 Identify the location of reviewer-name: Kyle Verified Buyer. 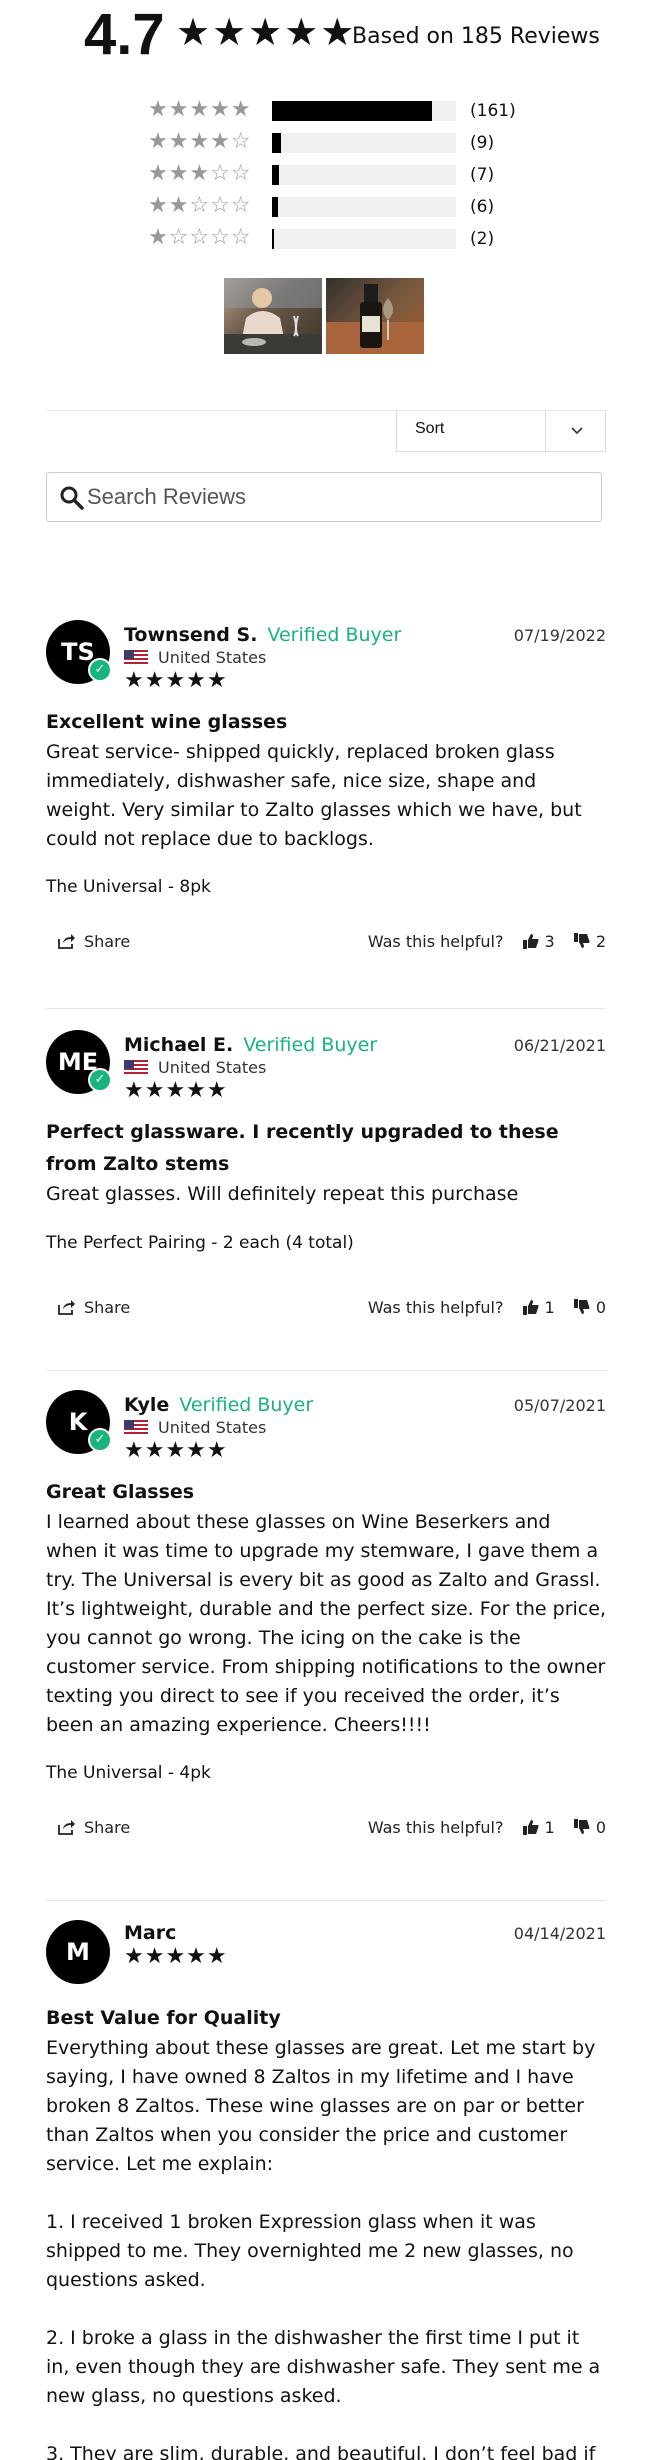
(218, 1405).